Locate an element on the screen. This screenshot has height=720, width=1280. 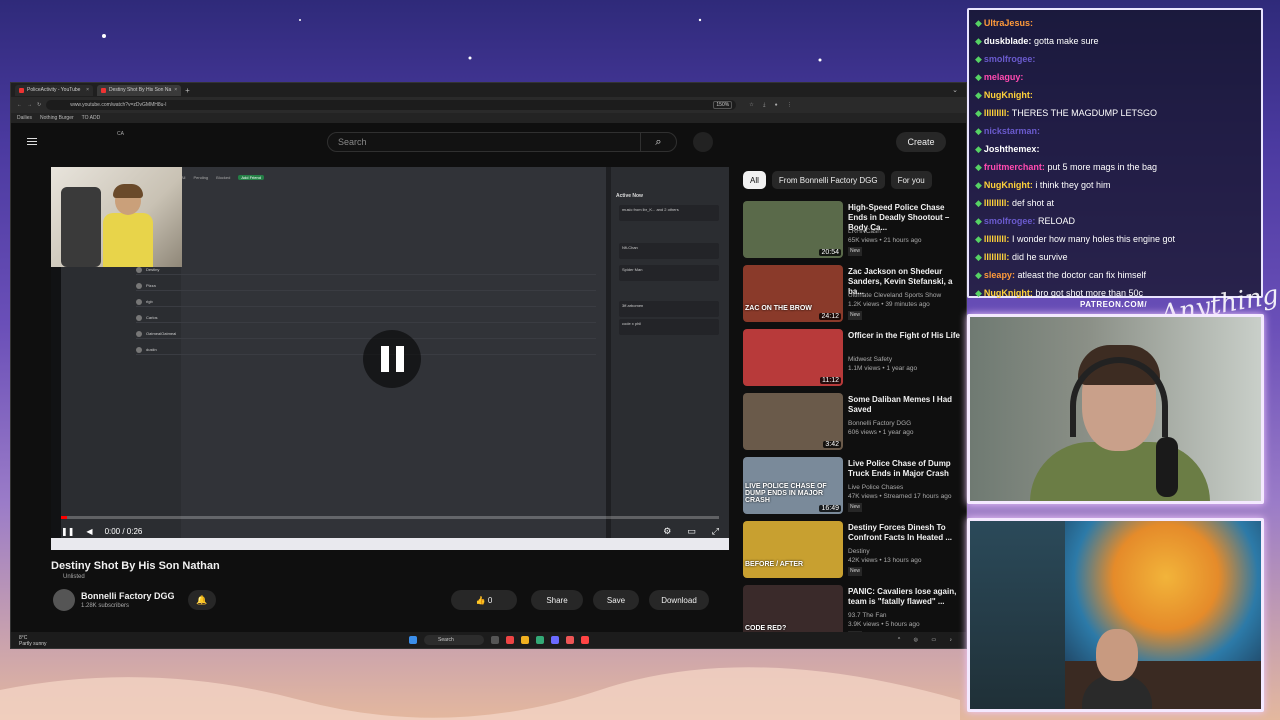
chat-username: sleapy: is located at coordinates (999, 275).